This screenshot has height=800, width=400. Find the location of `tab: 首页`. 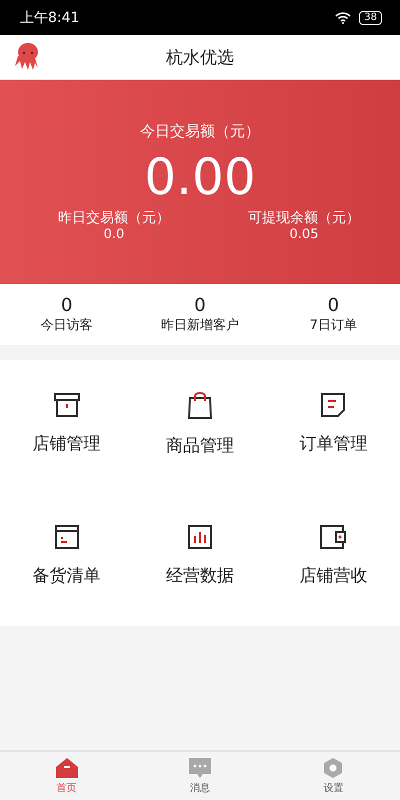

tab: 首页 is located at coordinates (67, 776).